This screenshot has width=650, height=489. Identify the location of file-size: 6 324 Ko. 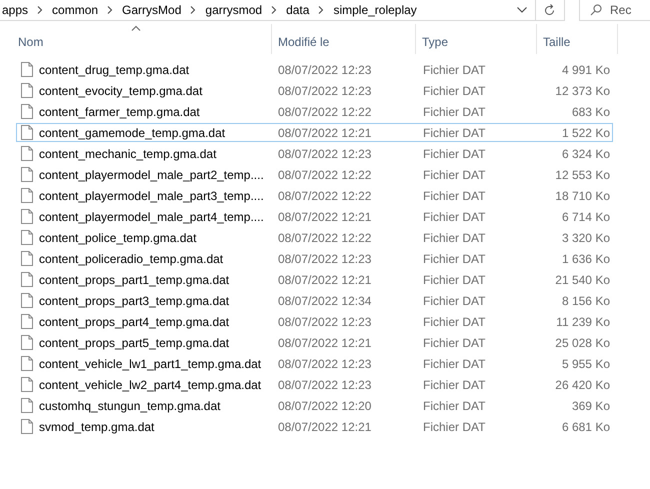
(585, 153).